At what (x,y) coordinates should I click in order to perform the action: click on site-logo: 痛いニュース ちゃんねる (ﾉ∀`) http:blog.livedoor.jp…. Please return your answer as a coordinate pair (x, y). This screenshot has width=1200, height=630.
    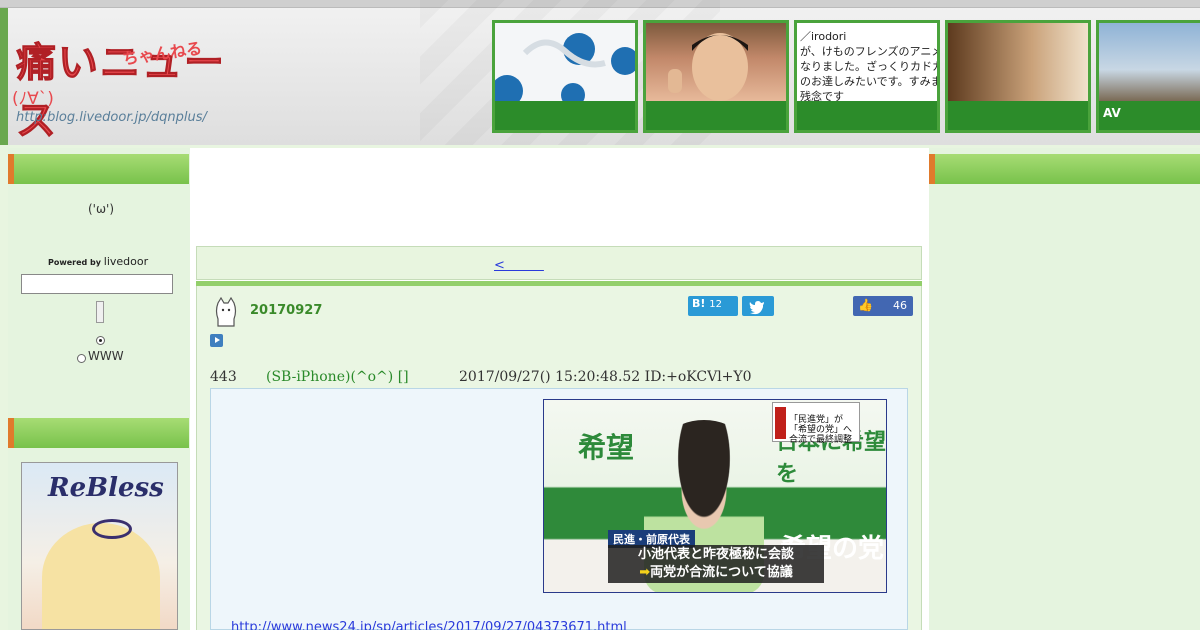
    Looking at the image, I should click on (122, 84).